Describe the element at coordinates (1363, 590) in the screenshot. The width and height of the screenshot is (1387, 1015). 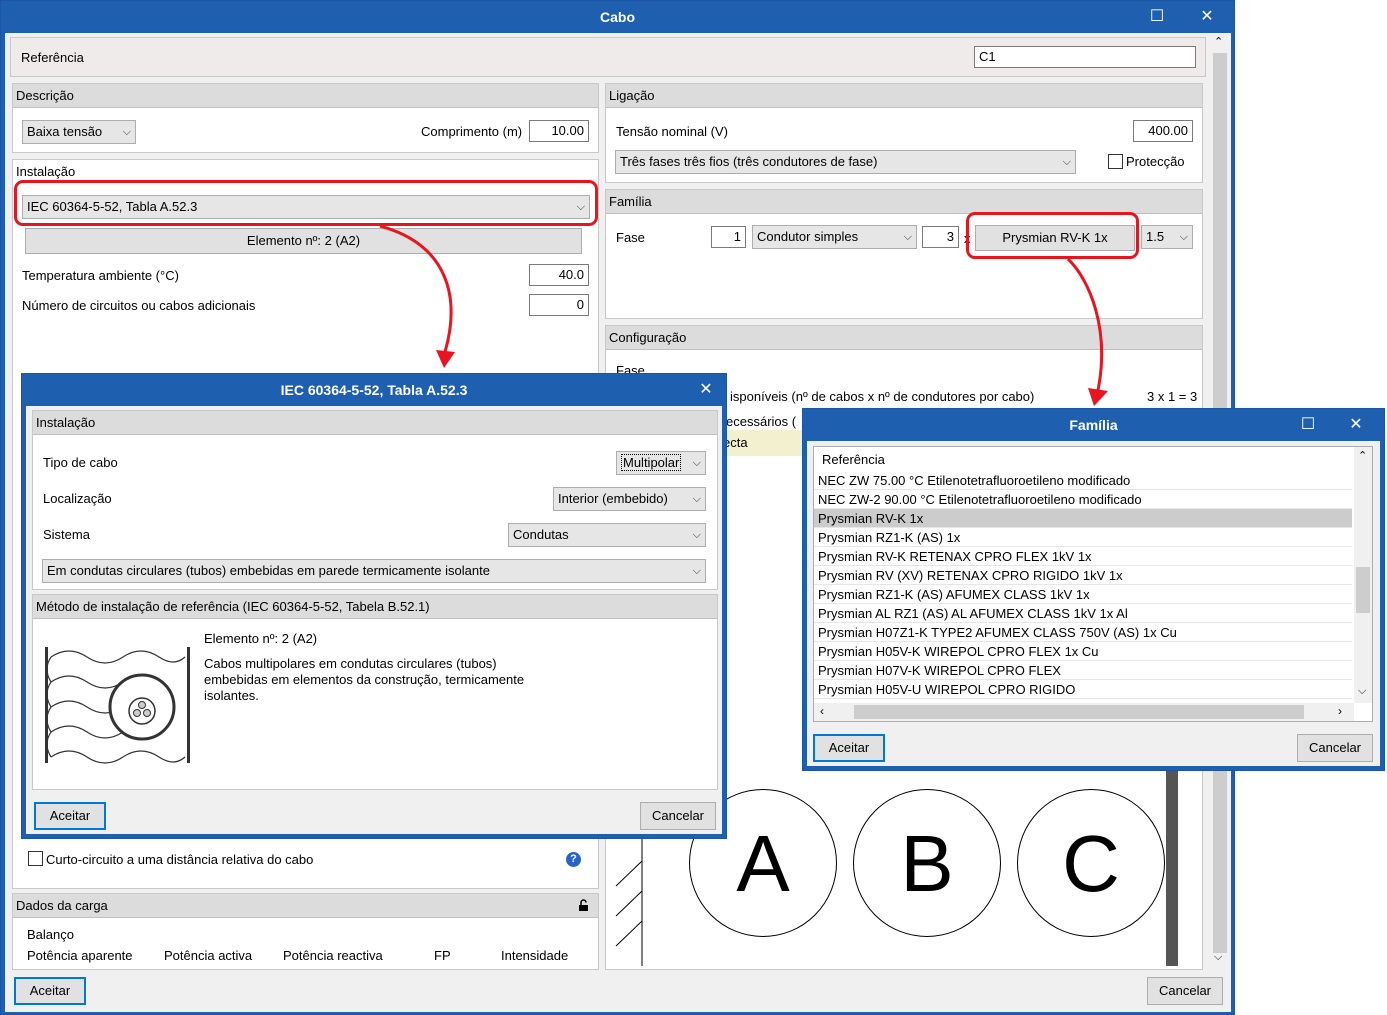
I see `familia-vscroll-thumb` at that location.